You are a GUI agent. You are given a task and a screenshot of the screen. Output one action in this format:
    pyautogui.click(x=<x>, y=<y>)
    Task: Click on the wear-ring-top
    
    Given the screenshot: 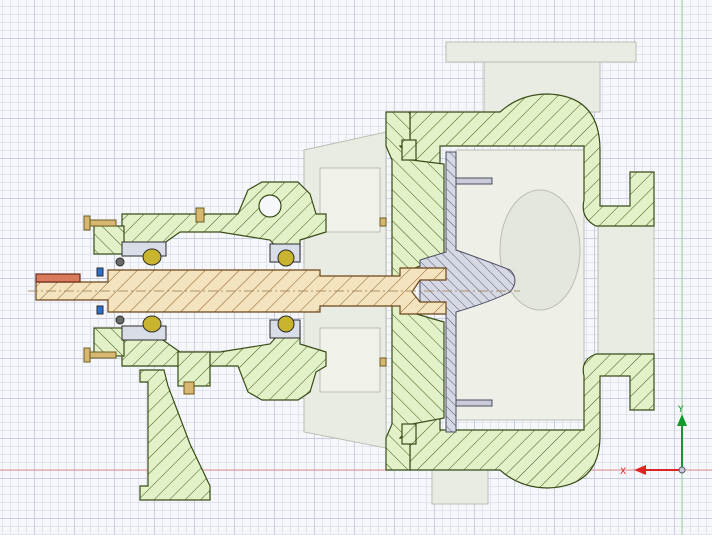 What is the action you would take?
    pyautogui.click(x=409, y=150)
    